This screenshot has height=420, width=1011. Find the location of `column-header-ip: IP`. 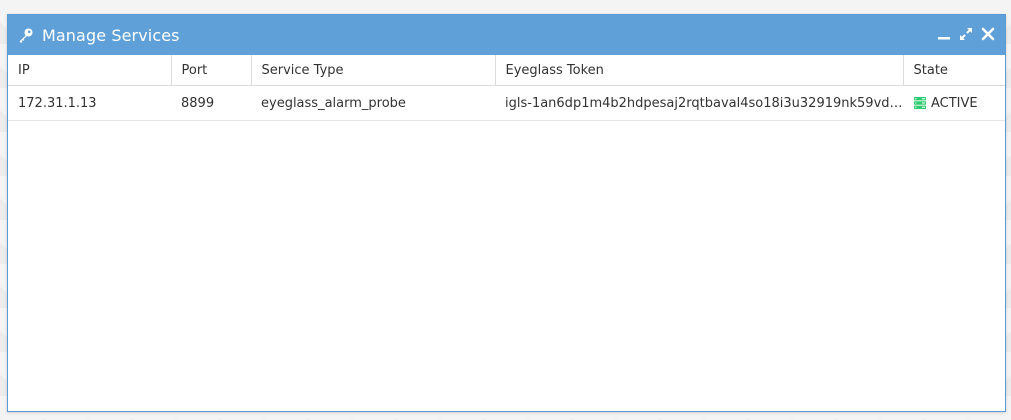

column-header-ip: IP is located at coordinates (90, 70).